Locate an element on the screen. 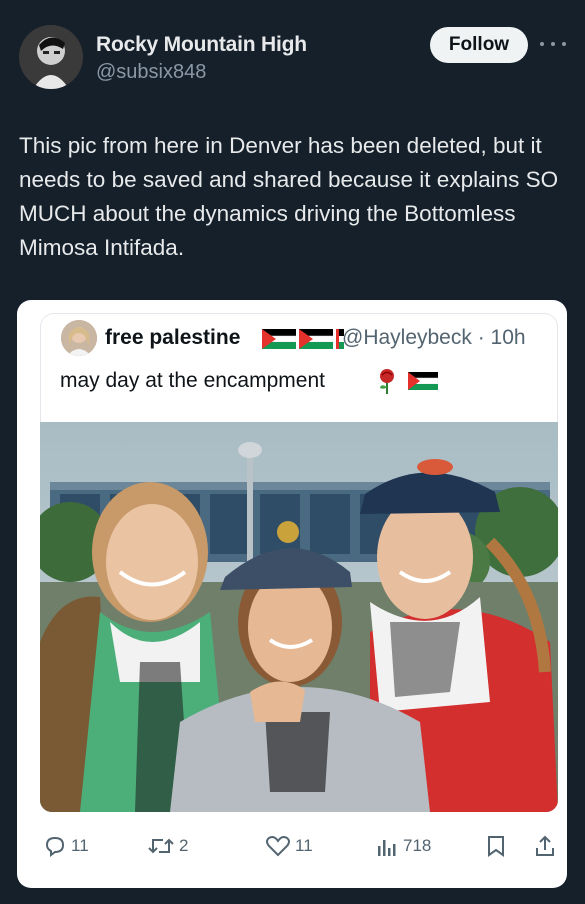 Image resolution: width=585 pixels, height=904 pixels. share-icon is located at coordinates (545, 845).